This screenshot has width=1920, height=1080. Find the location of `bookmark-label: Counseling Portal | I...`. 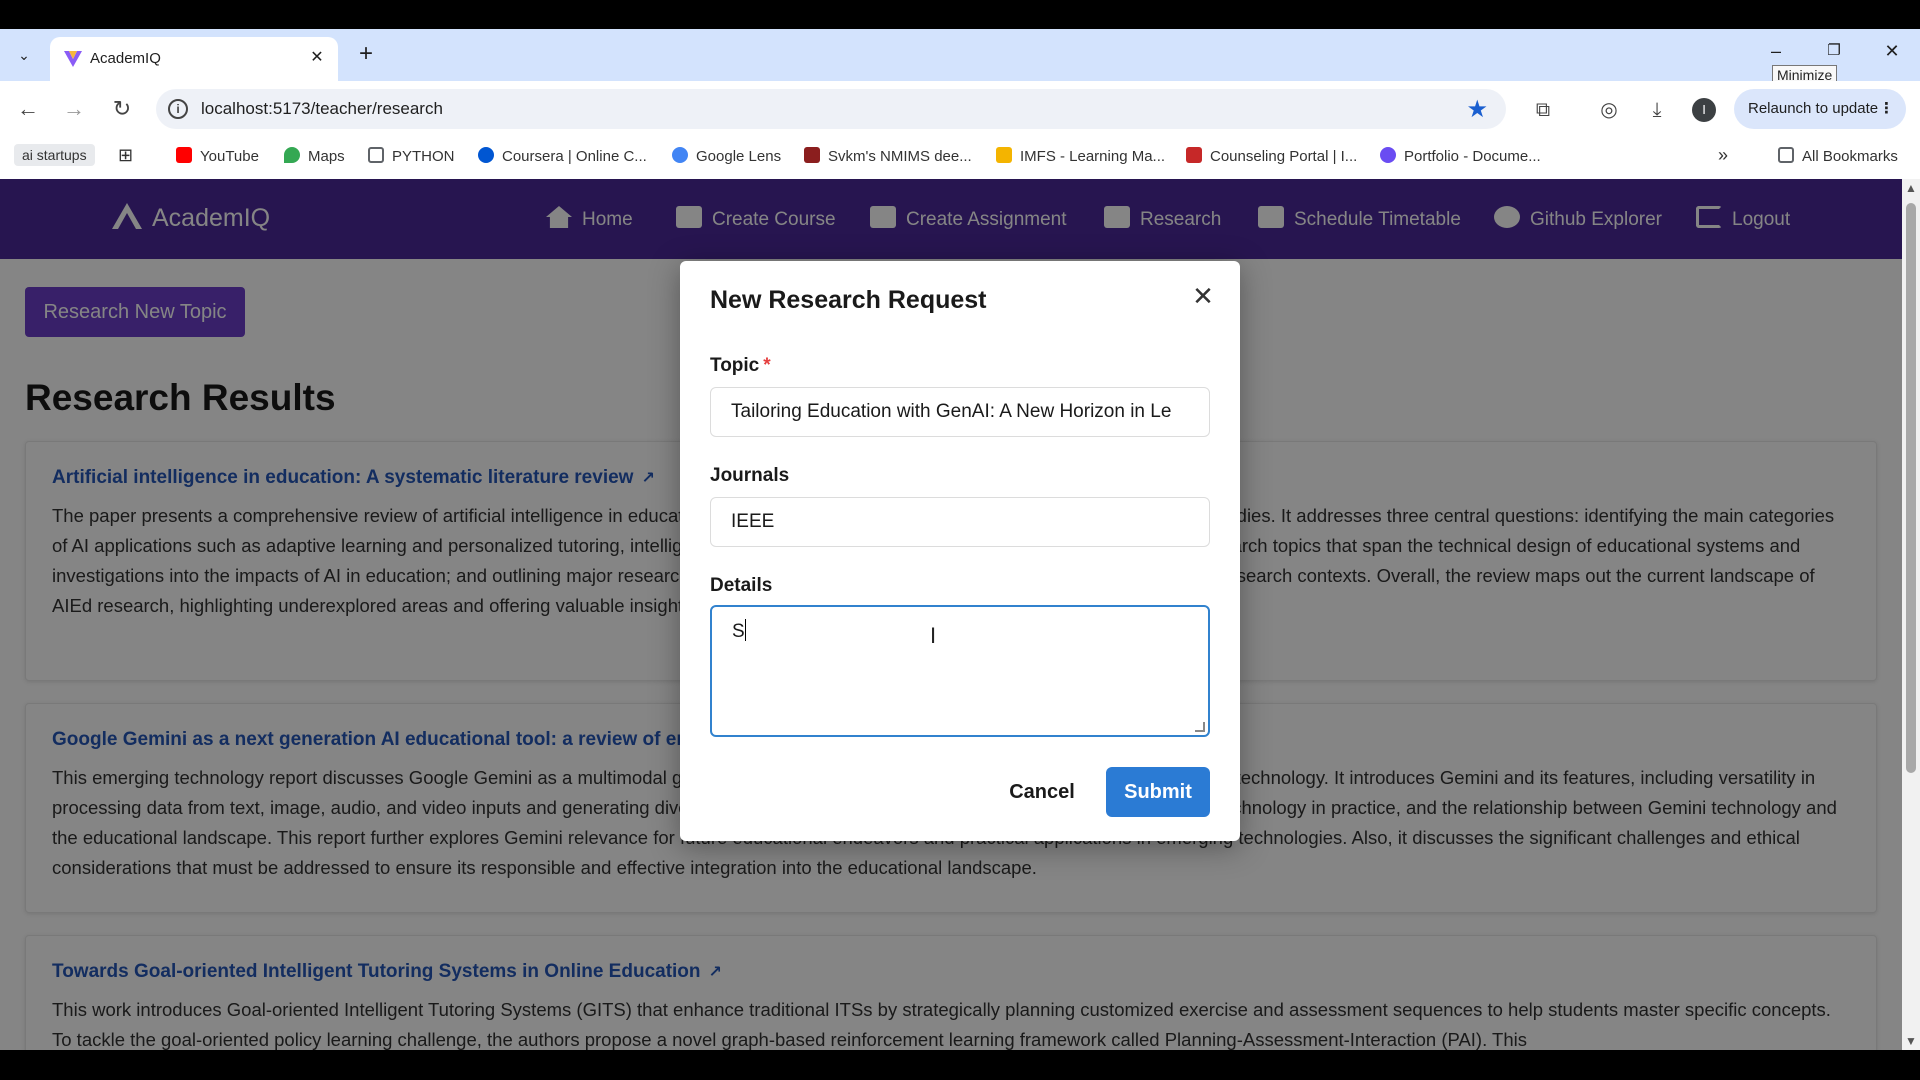

bookmark-label: Counseling Portal | I... is located at coordinates (1284, 156).